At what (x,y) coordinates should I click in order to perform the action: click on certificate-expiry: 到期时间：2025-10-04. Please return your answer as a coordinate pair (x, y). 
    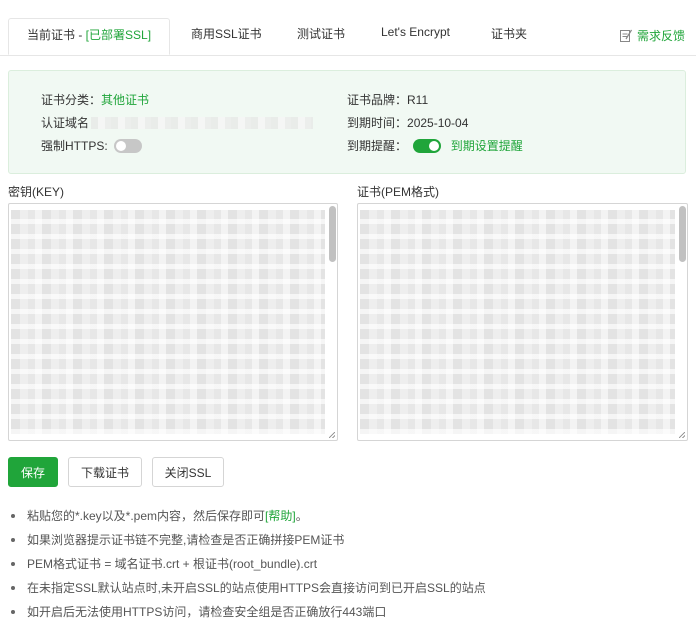
    Looking at the image, I should click on (407, 122).